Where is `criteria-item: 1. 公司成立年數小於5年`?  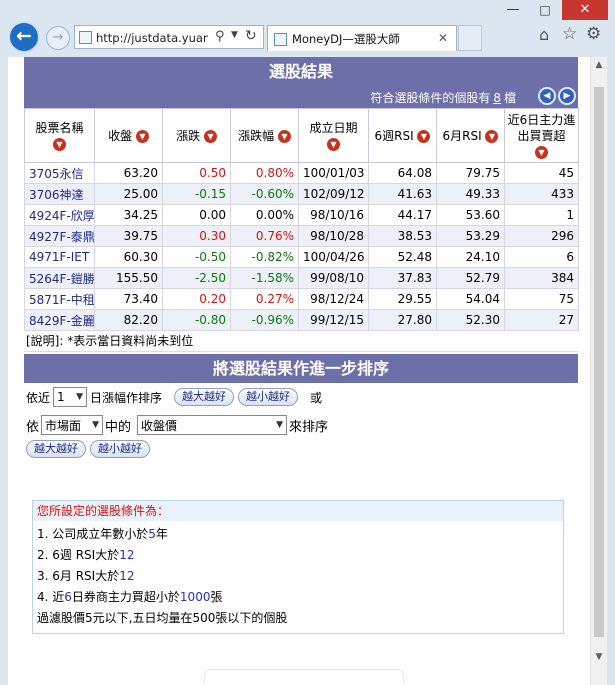
criteria-item: 1. 公司成立年數小於5年 is located at coordinates (298, 534).